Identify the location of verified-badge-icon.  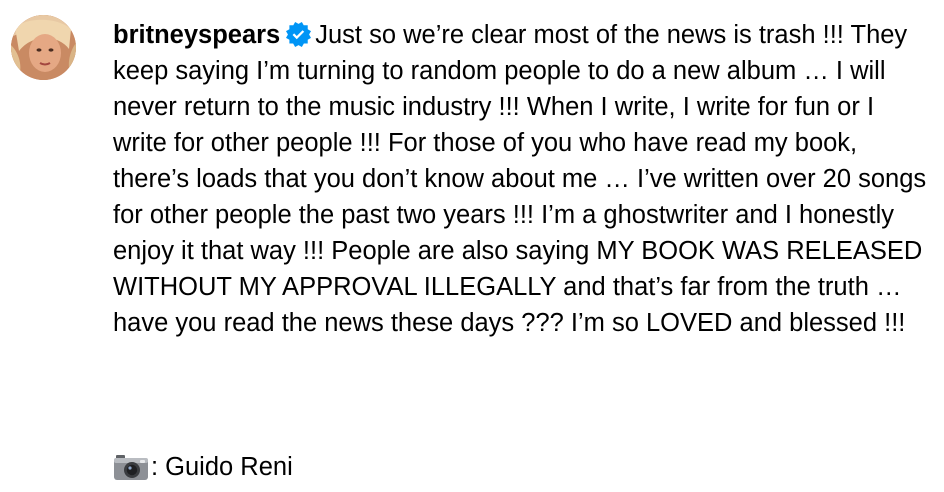
(299, 34).